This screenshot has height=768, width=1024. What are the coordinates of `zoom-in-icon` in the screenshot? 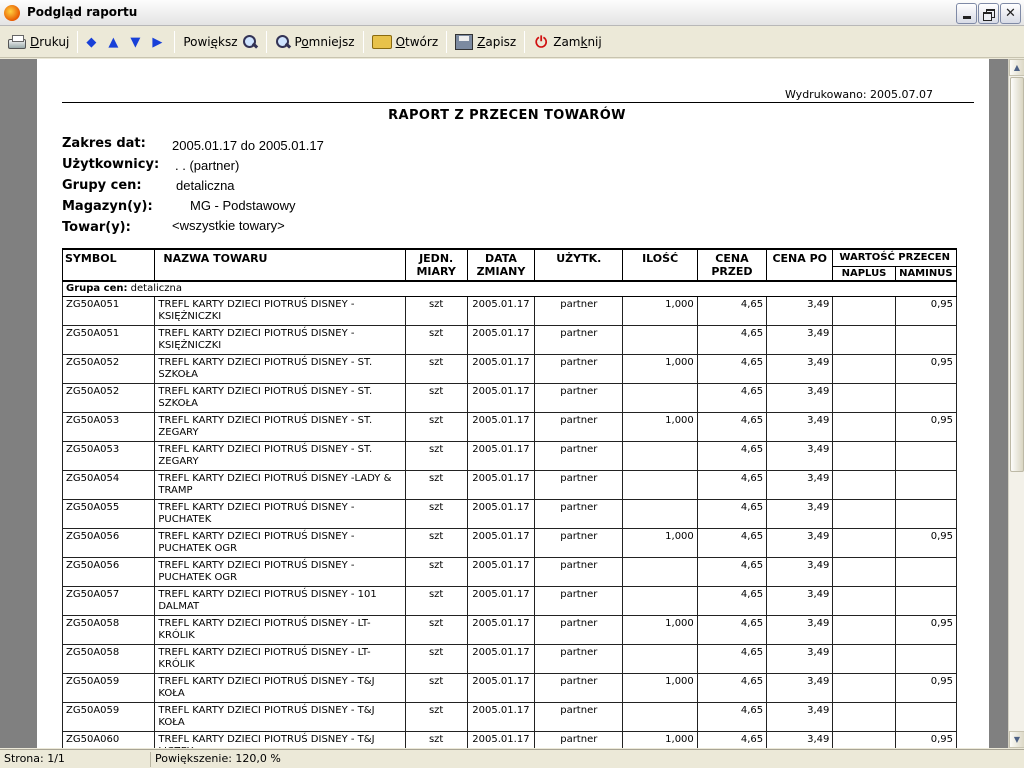 It's located at (250, 42).